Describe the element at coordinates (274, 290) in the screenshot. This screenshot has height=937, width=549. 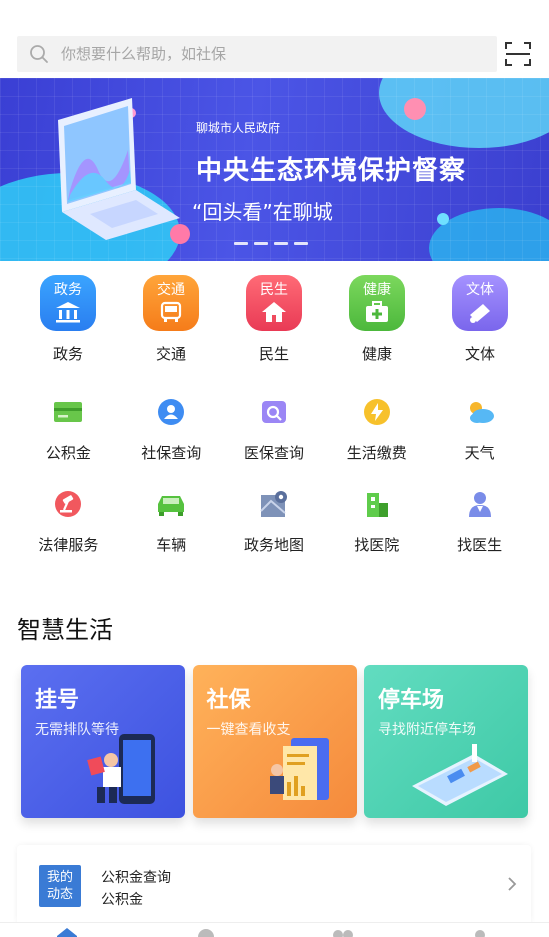
I see `livelihood-tile-text: 民生` at that location.